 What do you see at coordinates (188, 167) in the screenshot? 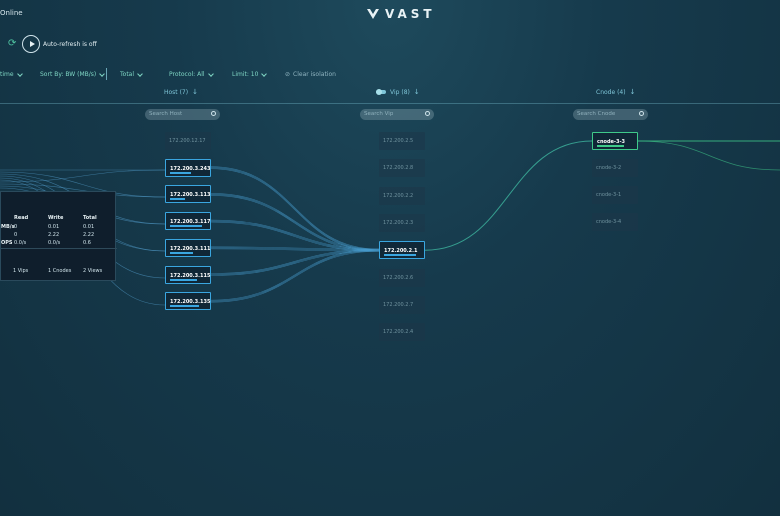
I see `host-node: 172.200.3.243` at bounding box center [188, 167].